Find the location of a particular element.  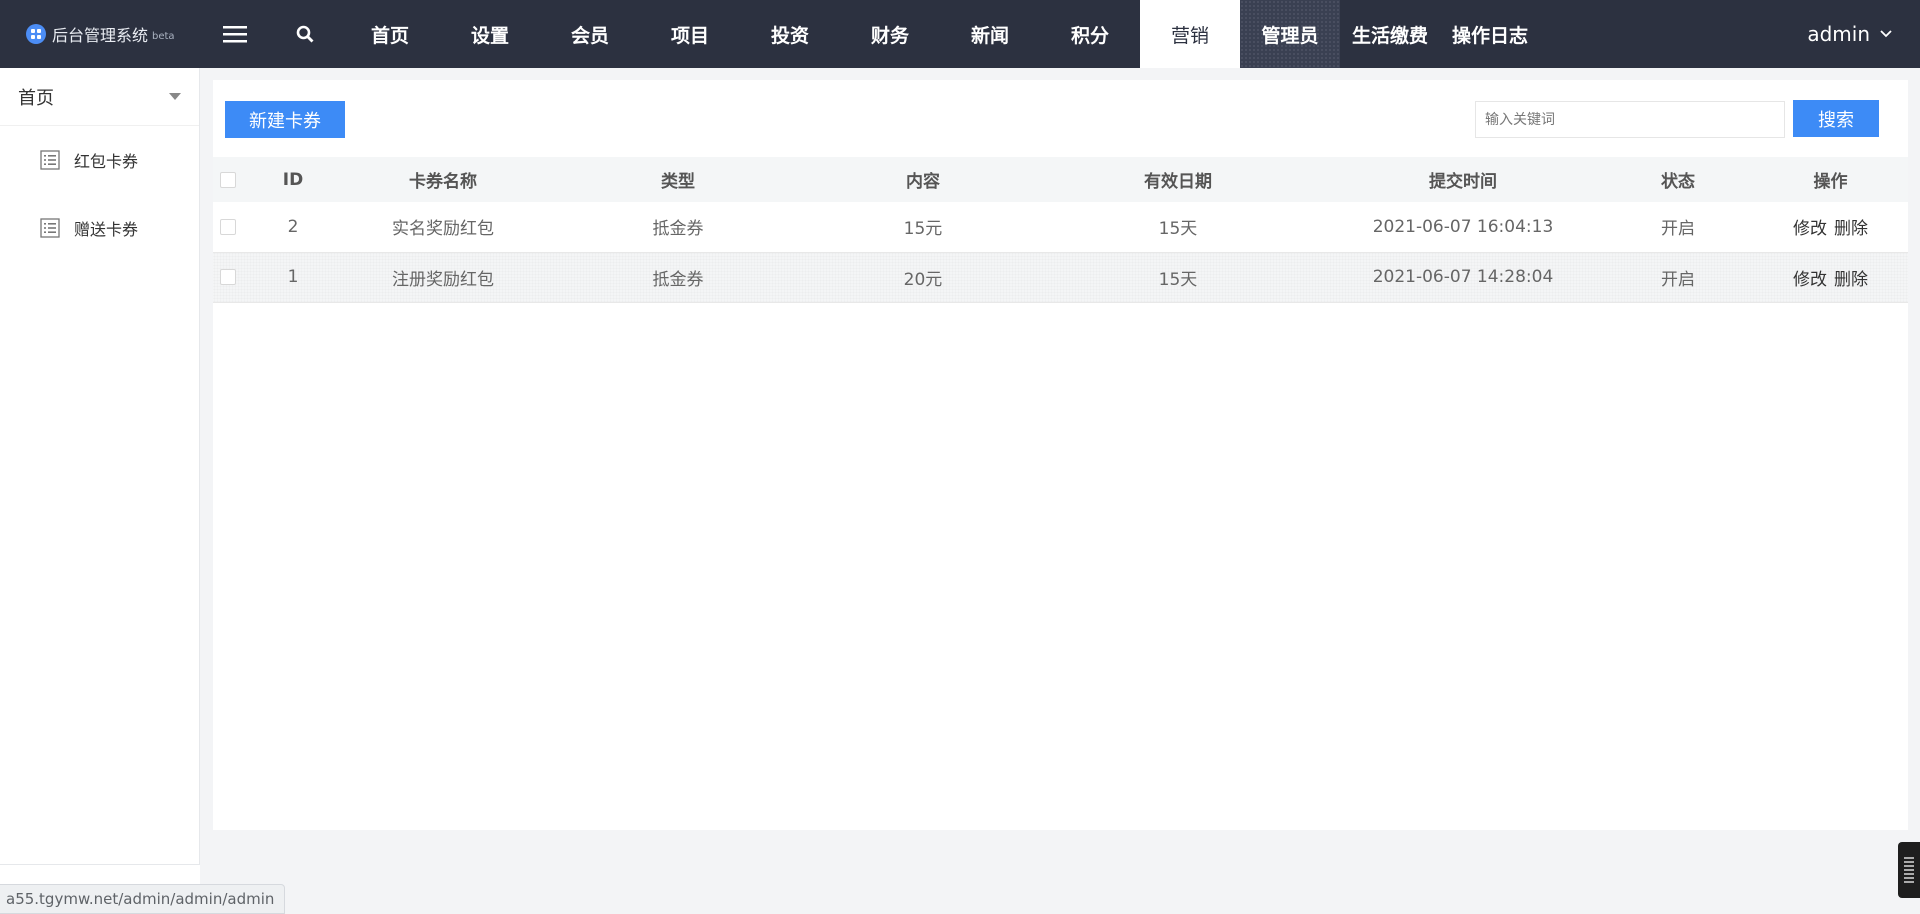

menu-toggle-button is located at coordinates (235, 34).